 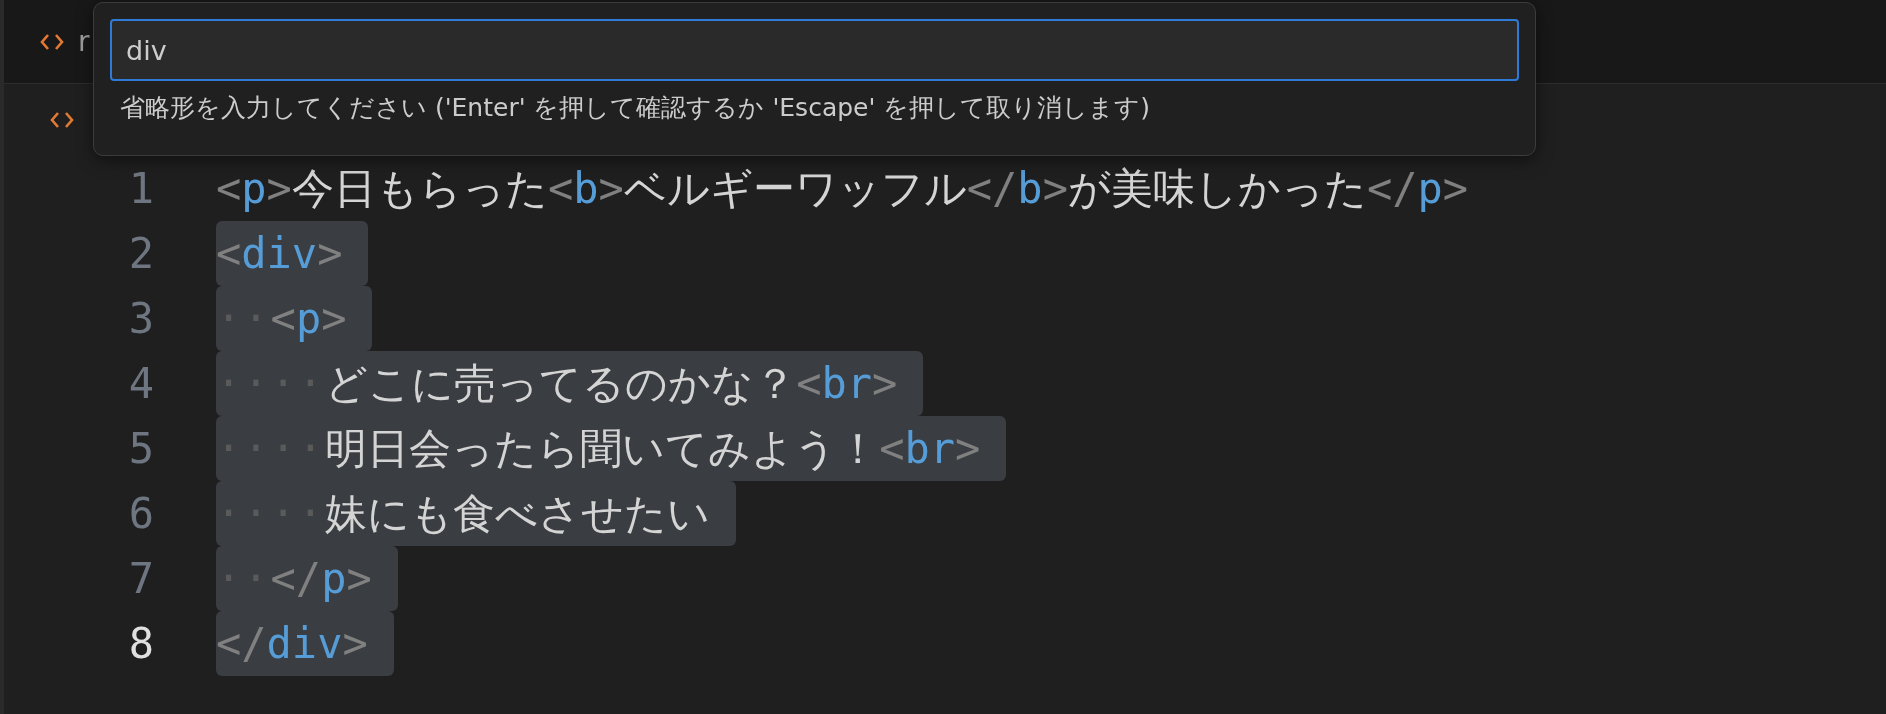 I want to click on editor-tab: r, so click(x=84, y=41).